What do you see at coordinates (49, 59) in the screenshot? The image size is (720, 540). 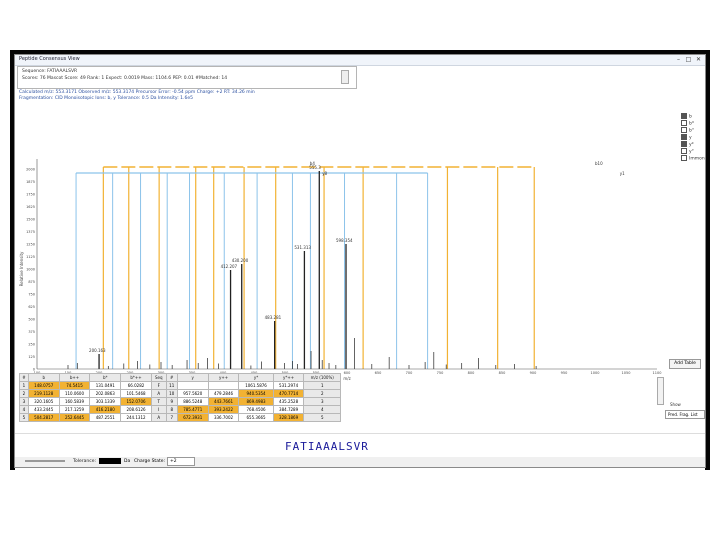 I see `window-title: Peptide Consensus View` at bounding box center [49, 59].